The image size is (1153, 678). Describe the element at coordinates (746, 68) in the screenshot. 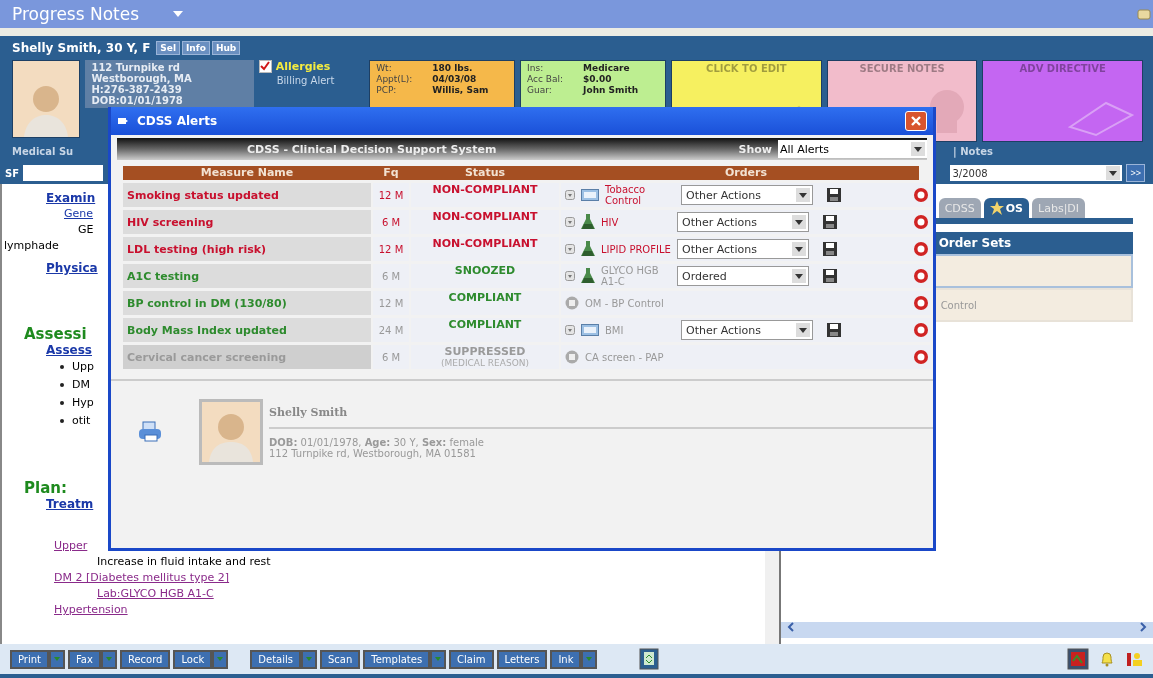

I see `card-title: CLICK TO EDIT` at that location.